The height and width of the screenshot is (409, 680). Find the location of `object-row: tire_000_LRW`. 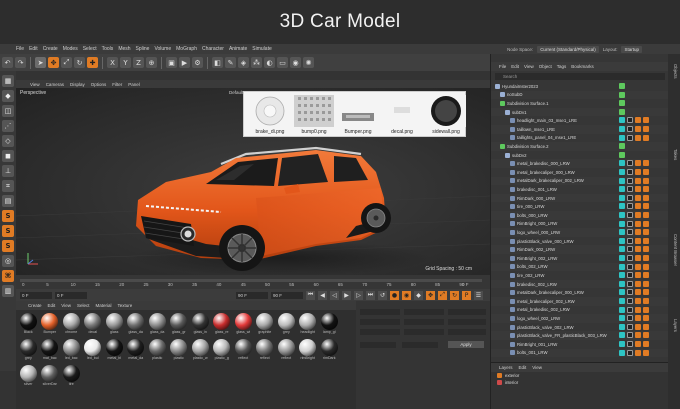

object-row: tire_000_LRW is located at coordinates (580, 206).